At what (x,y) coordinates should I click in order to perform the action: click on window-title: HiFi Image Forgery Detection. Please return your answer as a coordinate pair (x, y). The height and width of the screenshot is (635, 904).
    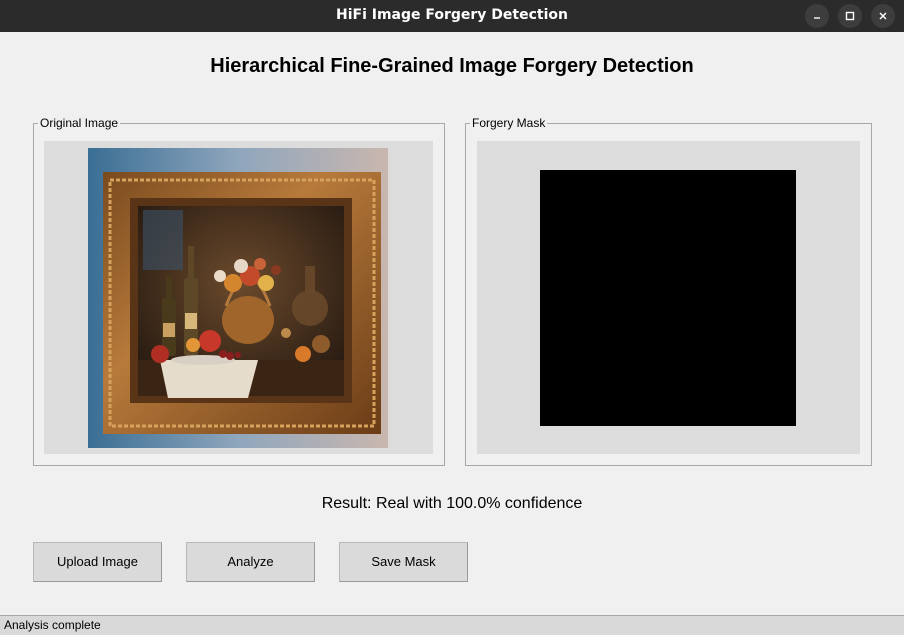
    Looking at the image, I should click on (451, 15).